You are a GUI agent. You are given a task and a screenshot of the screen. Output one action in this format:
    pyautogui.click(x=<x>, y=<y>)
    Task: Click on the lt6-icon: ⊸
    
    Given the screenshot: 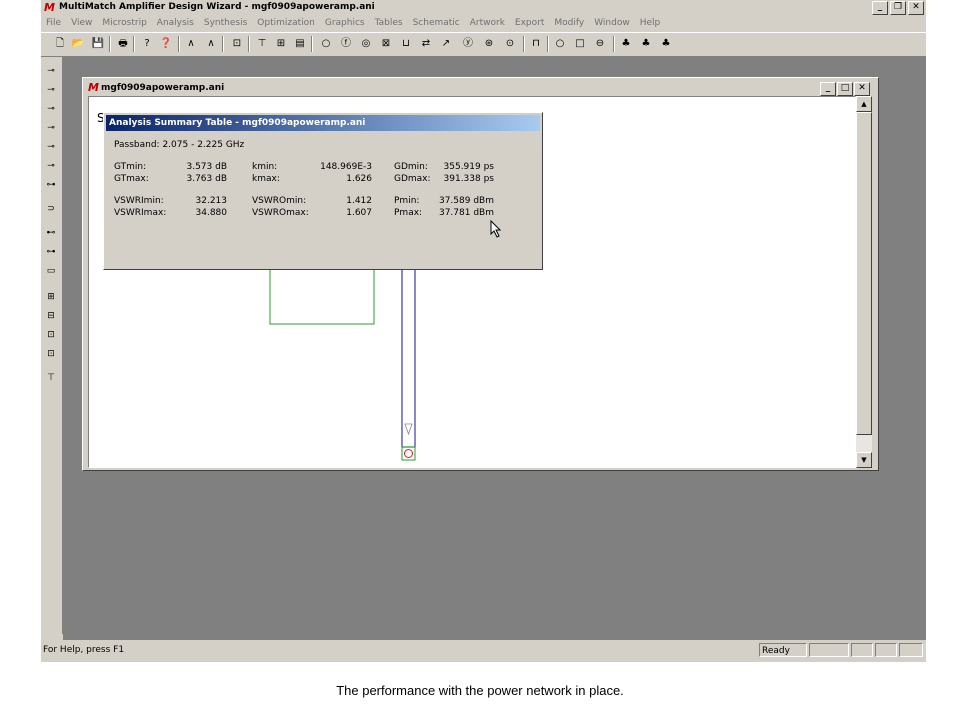 What is the action you would take?
    pyautogui.click(x=51, y=166)
    